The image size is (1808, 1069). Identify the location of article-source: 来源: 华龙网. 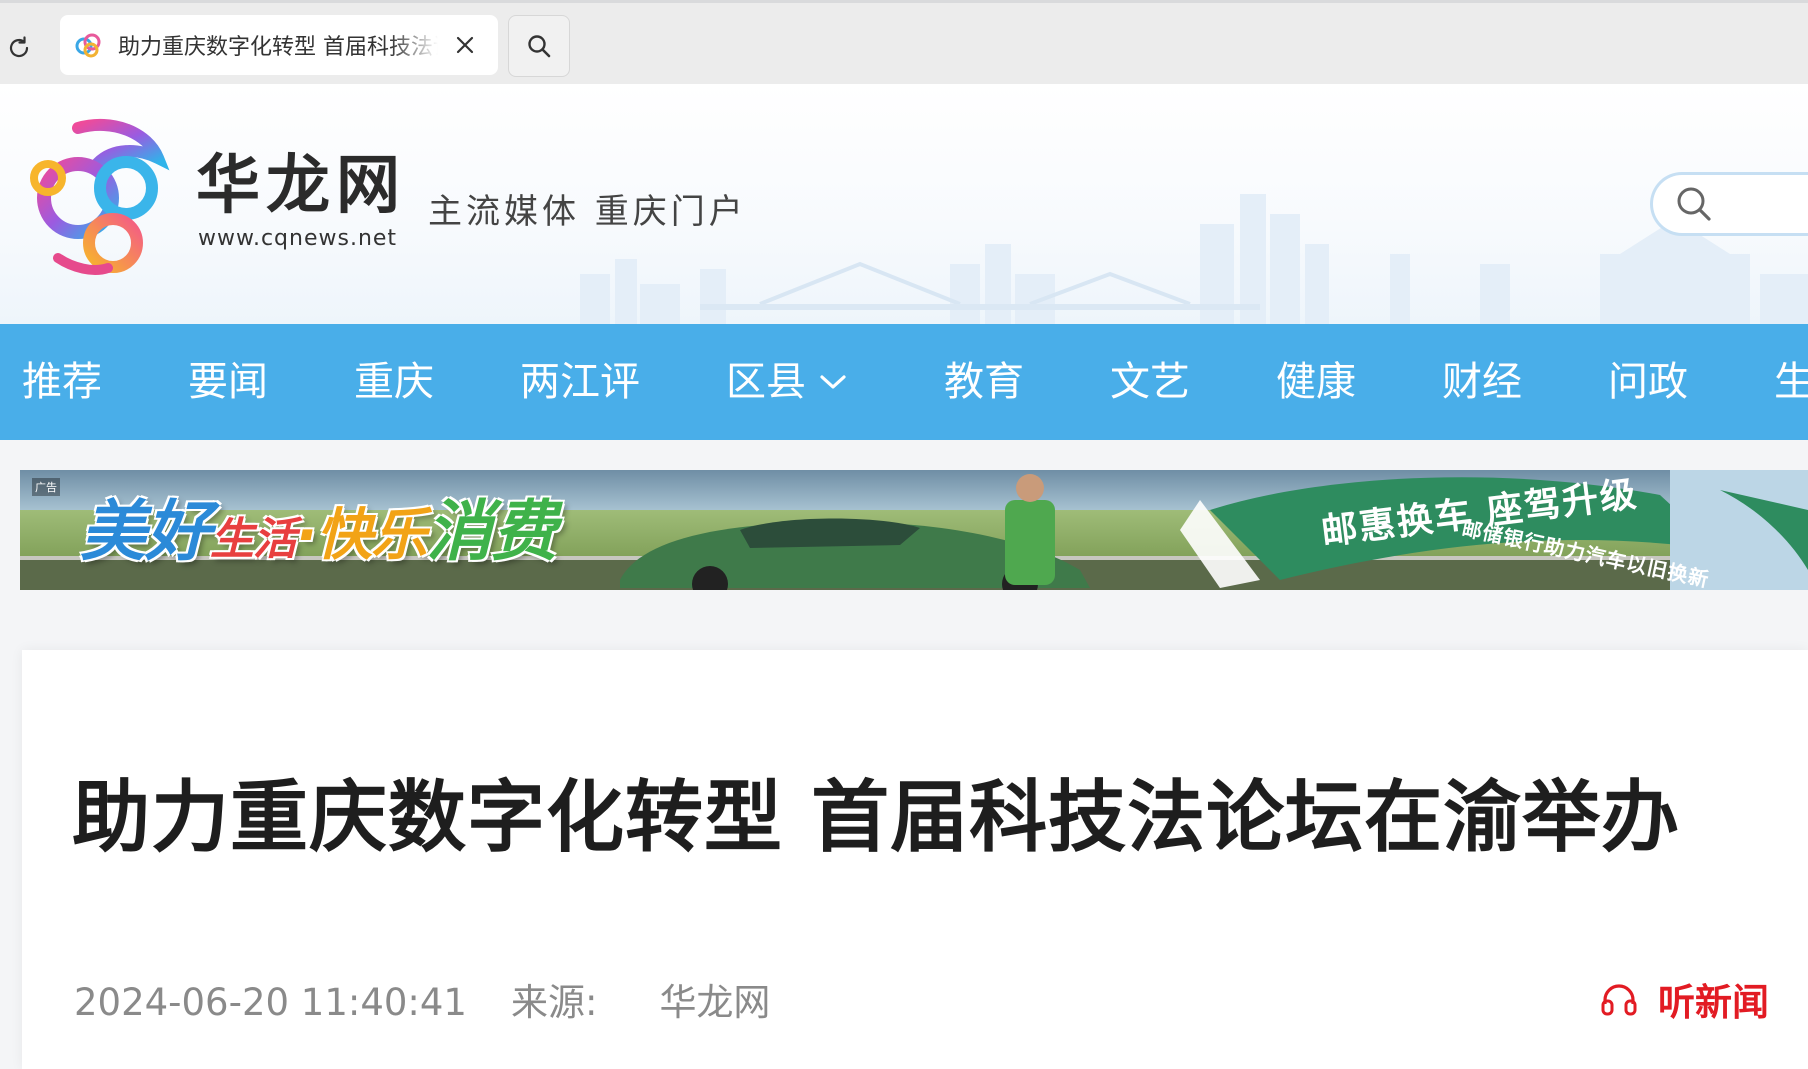
(662, 1002).